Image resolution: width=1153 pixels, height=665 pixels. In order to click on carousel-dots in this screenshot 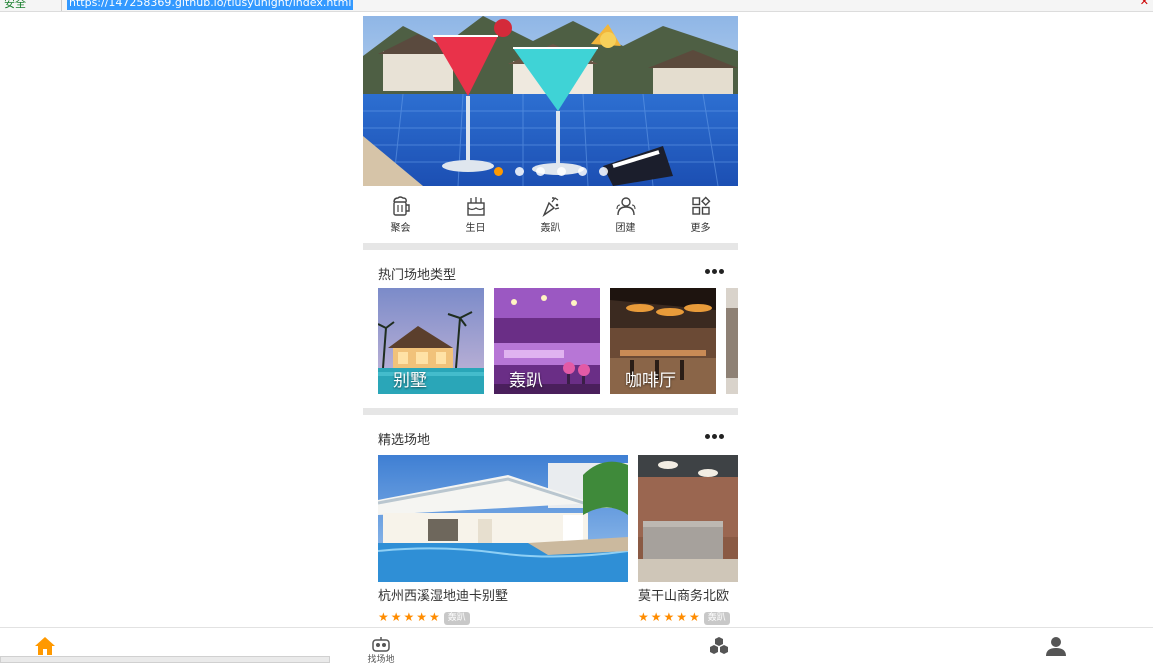, I will do `click(550, 171)`.